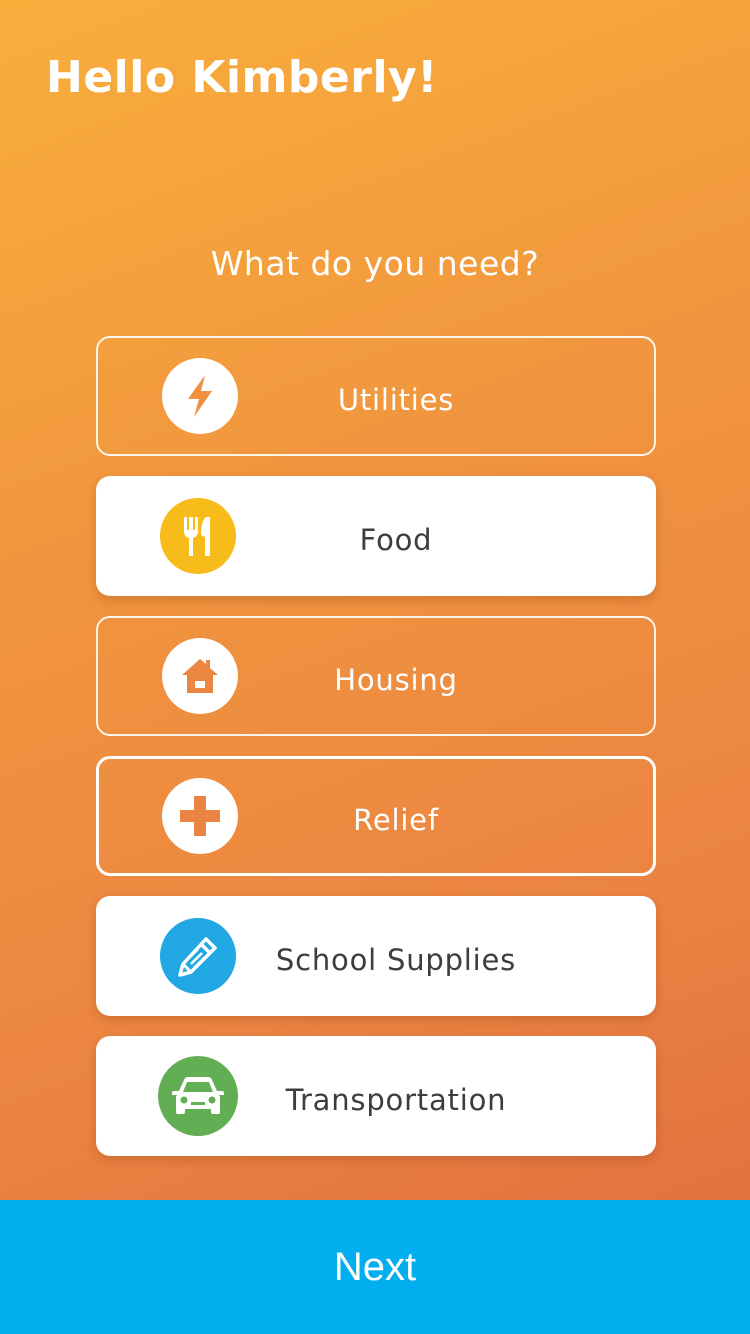 This screenshot has width=750, height=1334. I want to click on next-button: Next, so click(375, 1267).